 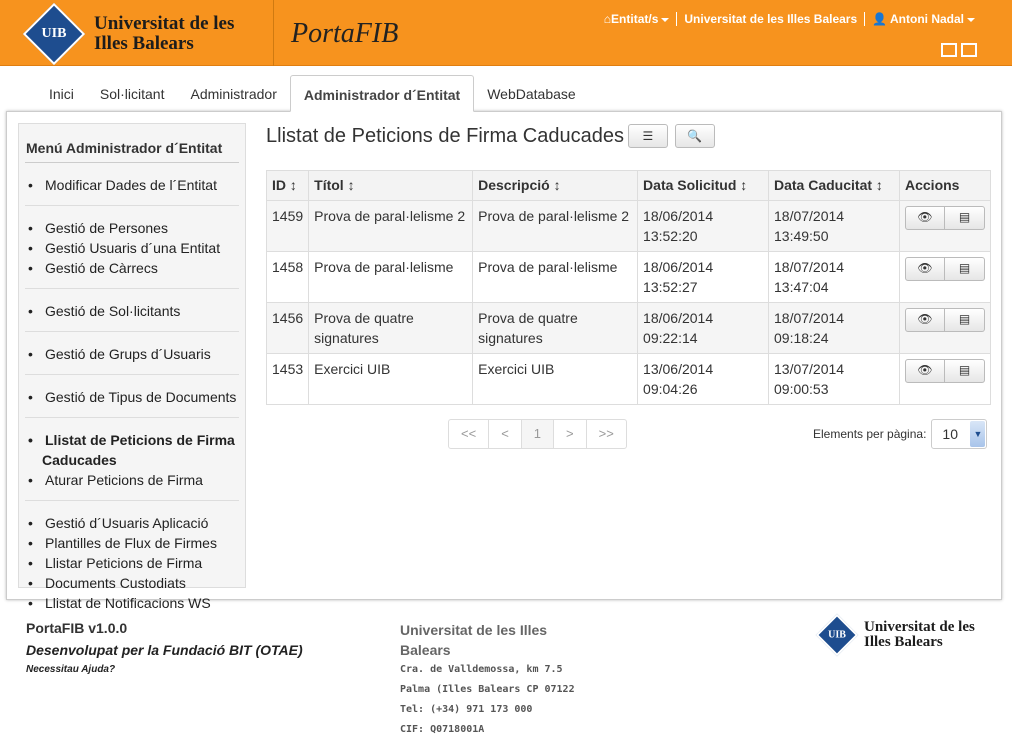 What do you see at coordinates (834, 379) in the screenshot?
I see `cell-data-caducitat: 13/07/2014 09:00:53` at bounding box center [834, 379].